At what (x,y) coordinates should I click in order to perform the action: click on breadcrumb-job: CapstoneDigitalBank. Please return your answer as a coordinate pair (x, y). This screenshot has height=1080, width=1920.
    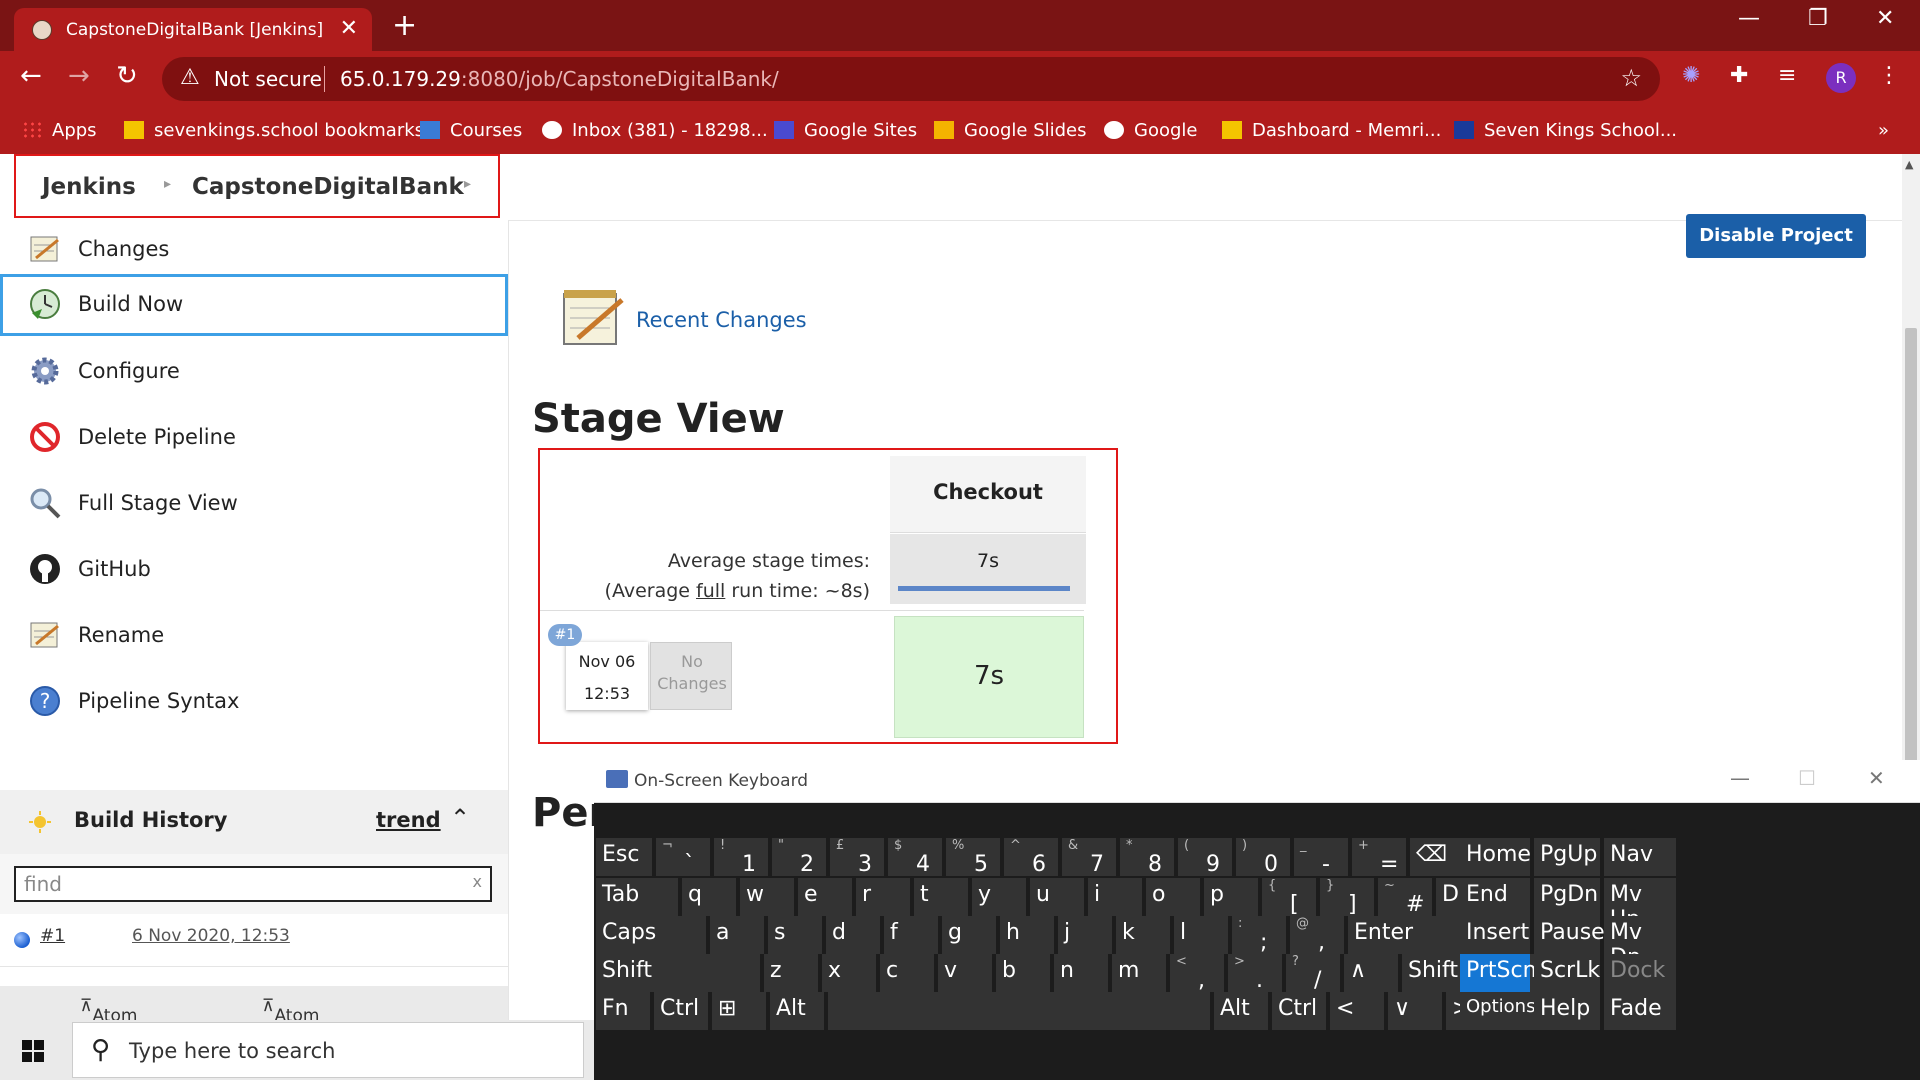
    Looking at the image, I should click on (328, 187).